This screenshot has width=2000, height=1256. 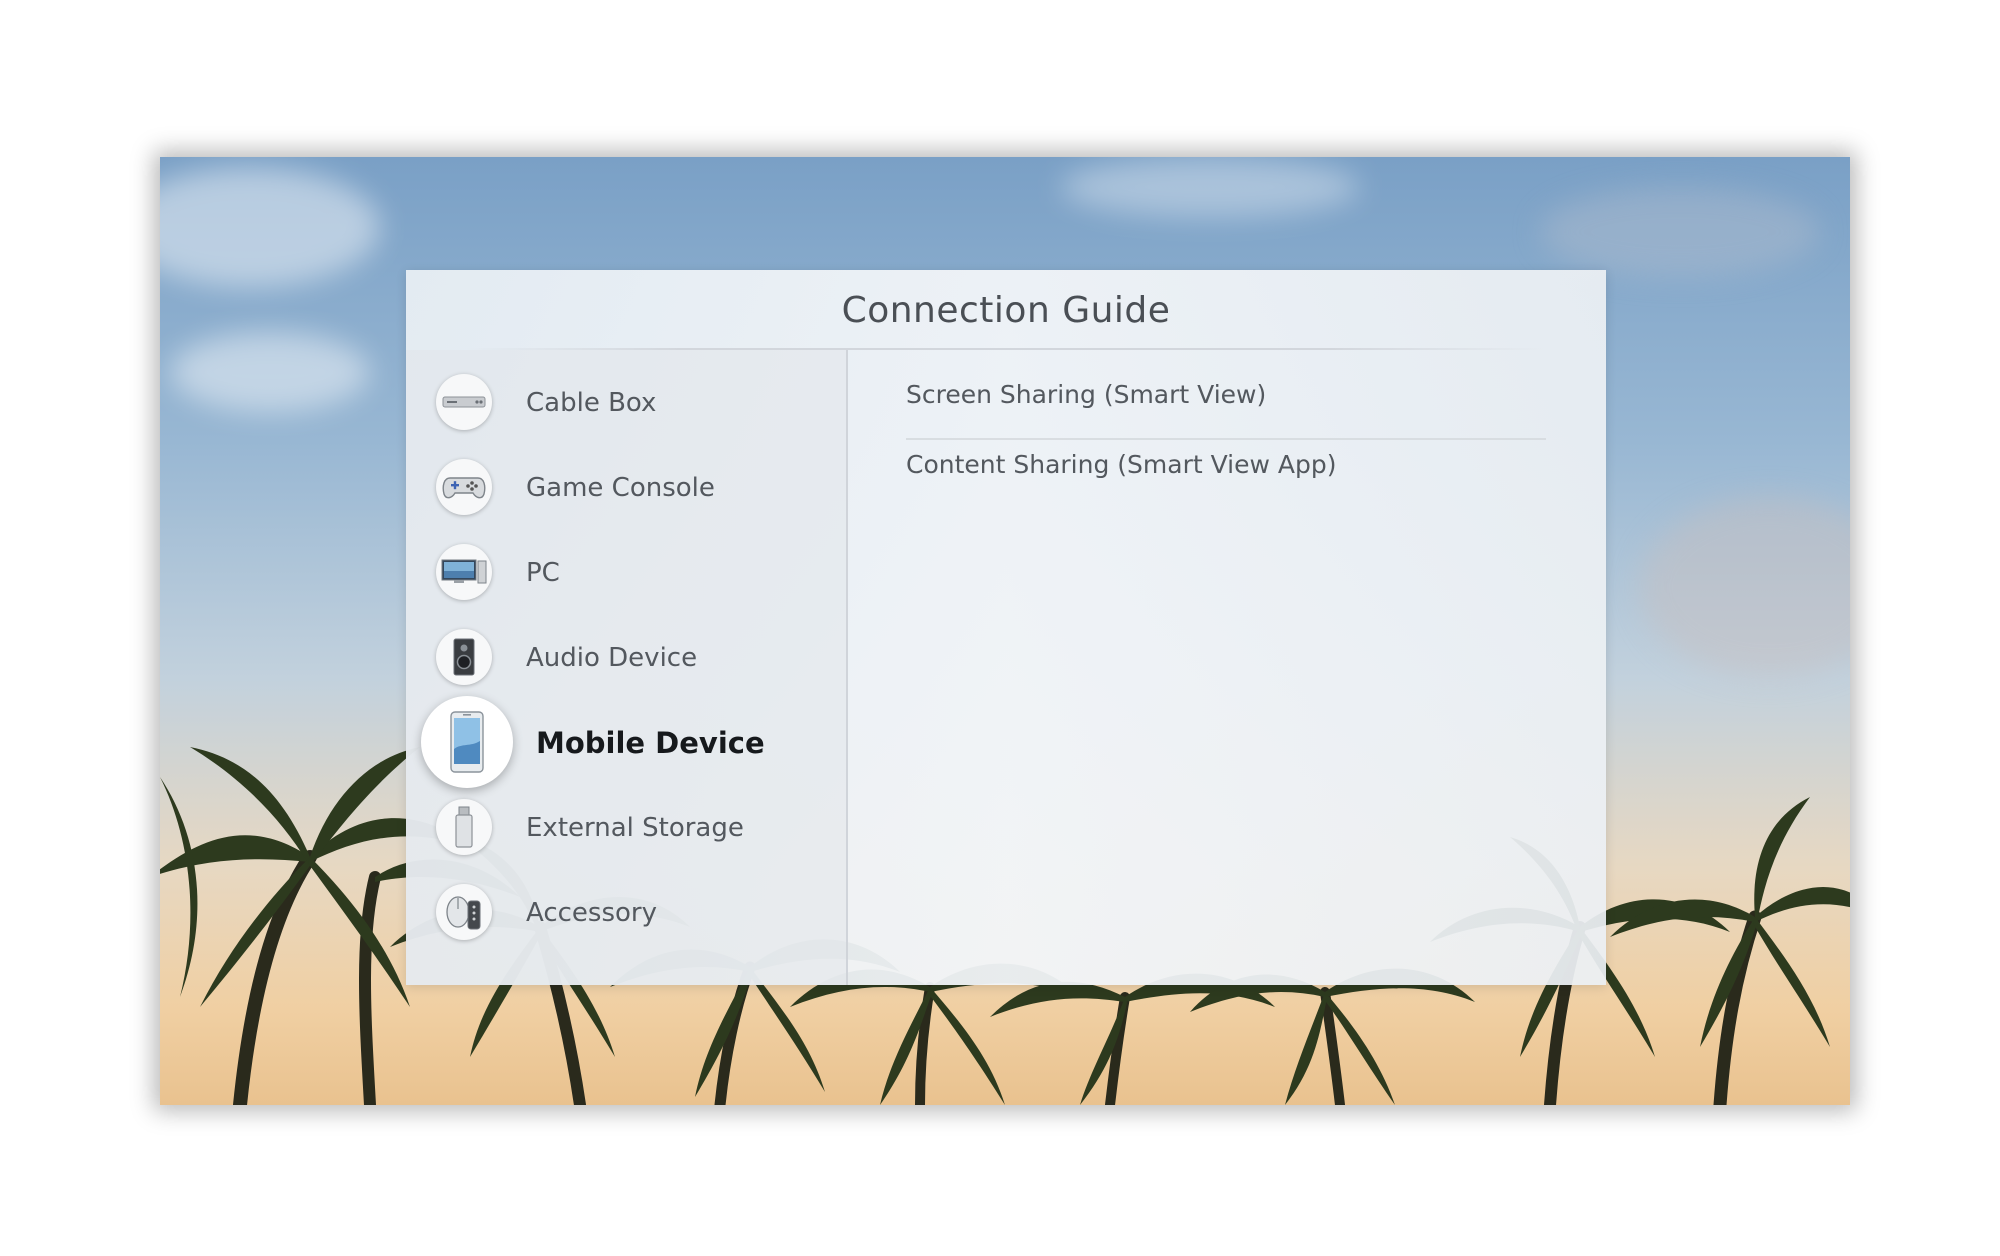 What do you see at coordinates (464, 827) in the screenshot?
I see `usb-drive-icon` at bounding box center [464, 827].